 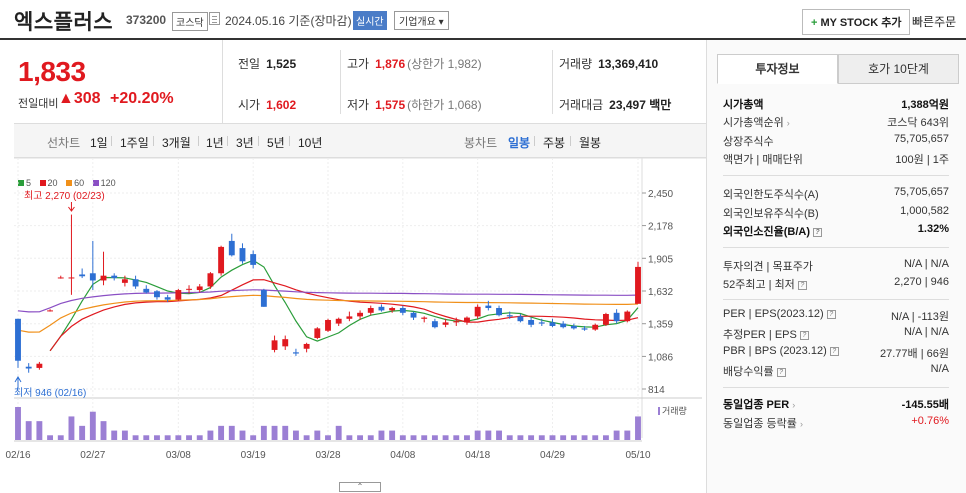 I want to click on sector-rate-row: 동일업종 등락률 › +0.76%, so click(x=836, y=423).